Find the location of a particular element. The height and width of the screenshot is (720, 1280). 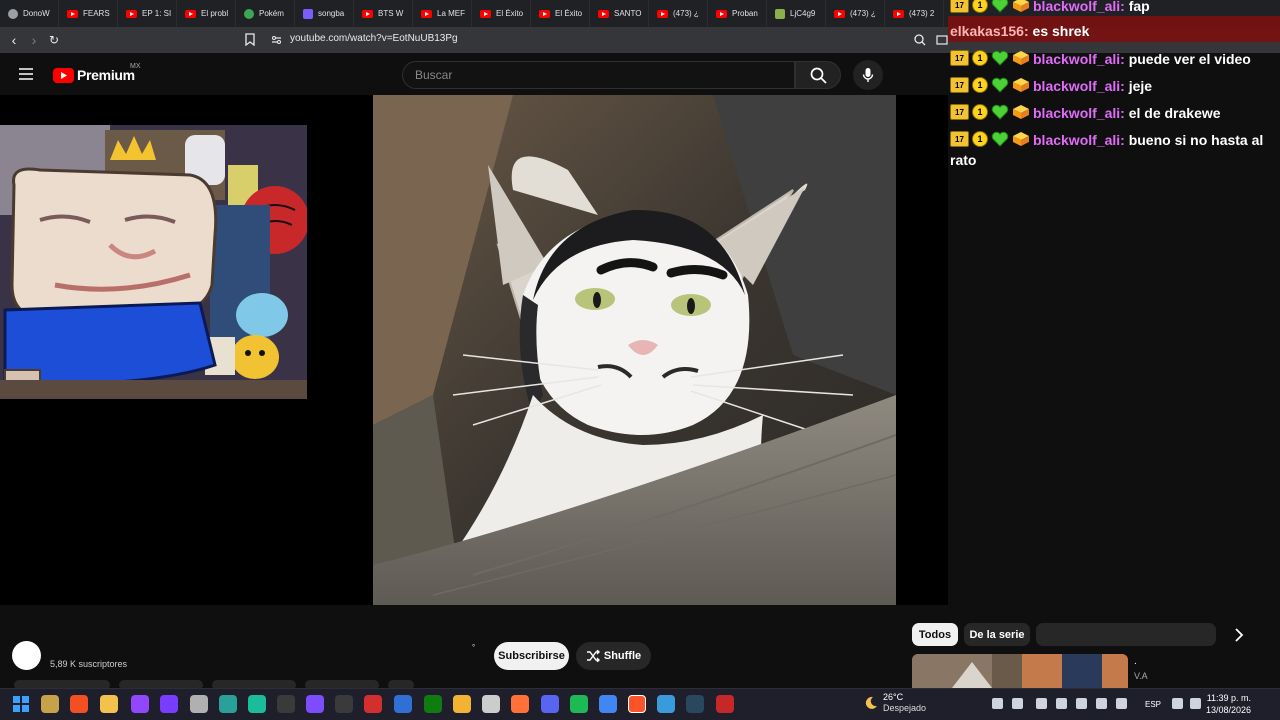

moon-icon is located at coordinates (871, 702).